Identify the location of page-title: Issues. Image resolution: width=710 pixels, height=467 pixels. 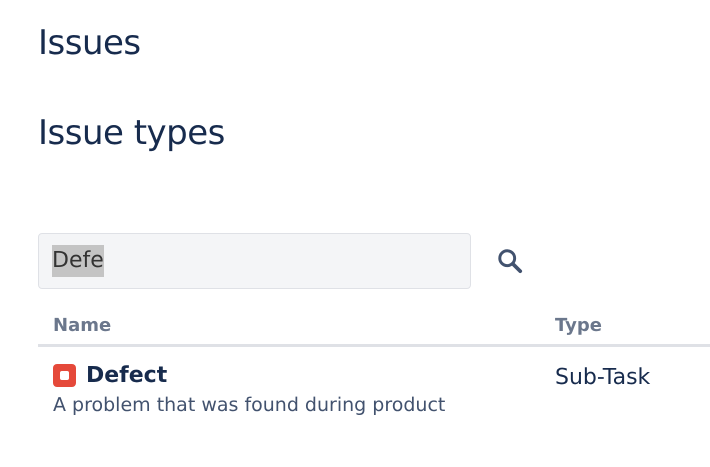
(90, 43).